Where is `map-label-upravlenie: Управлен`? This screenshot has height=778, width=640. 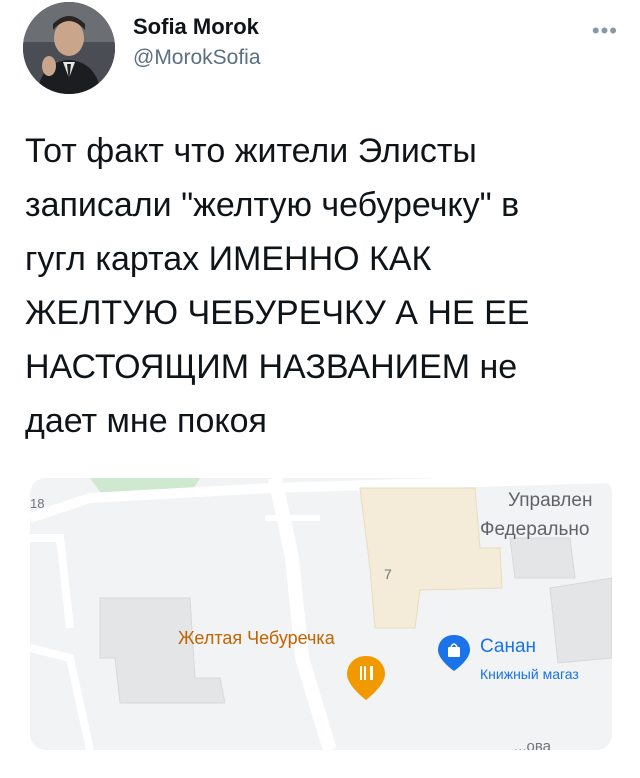 map-label-upravlenie: Управлен is located at coordinates (550, 500).